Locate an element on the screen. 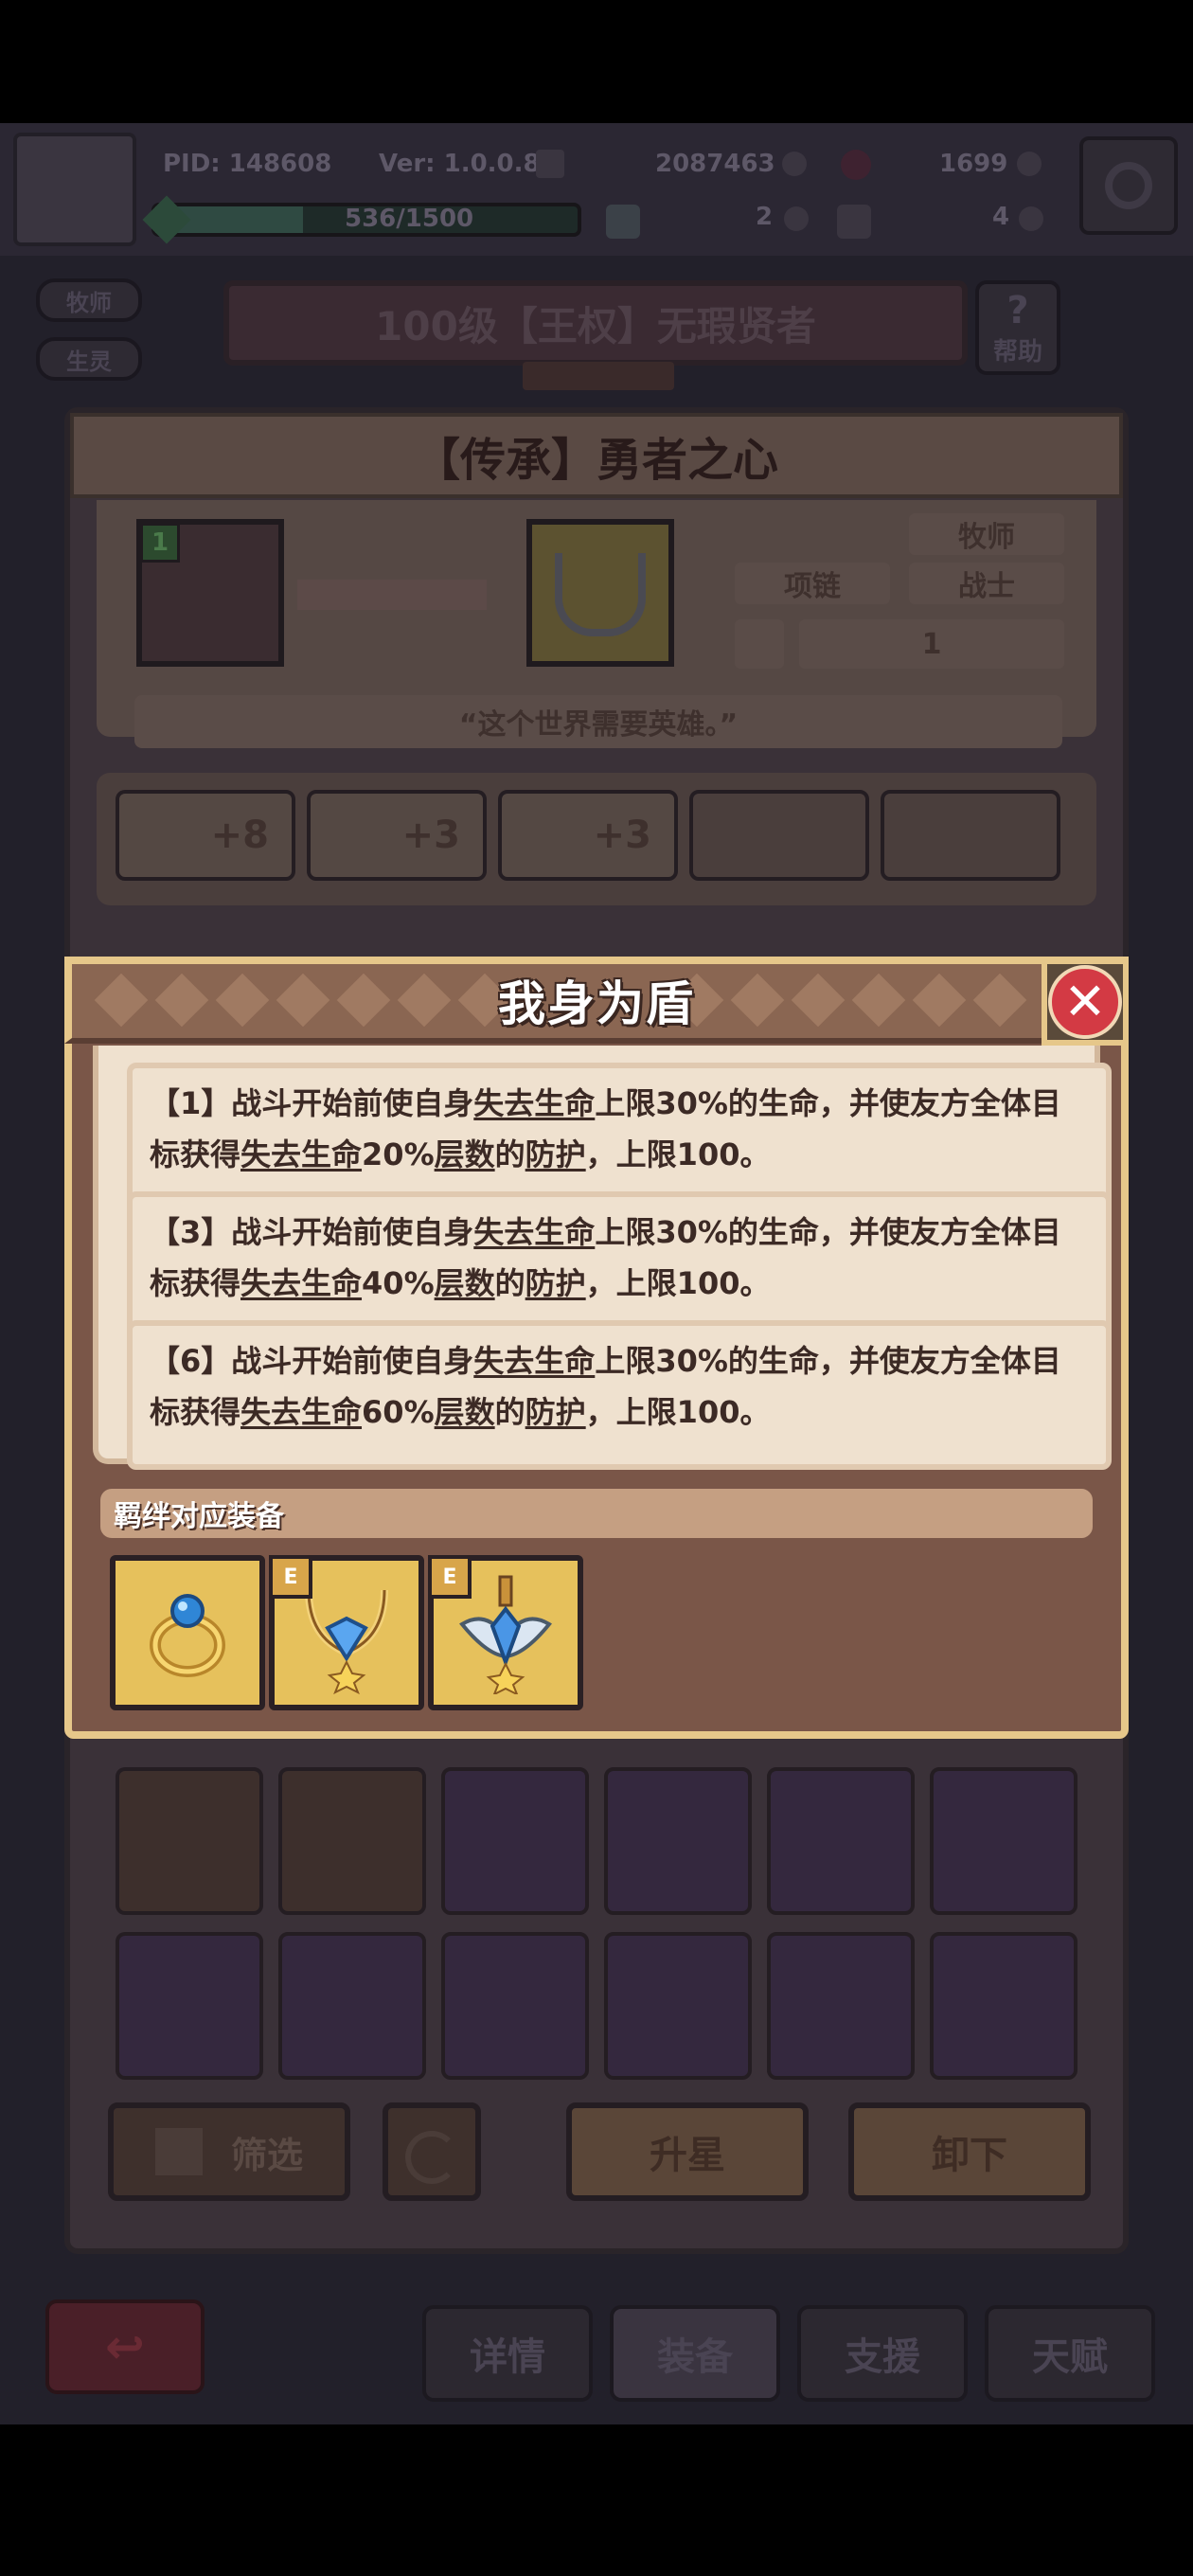 The image size is (1193, 2576). ring-icon is located at coordinates (187, 1635).